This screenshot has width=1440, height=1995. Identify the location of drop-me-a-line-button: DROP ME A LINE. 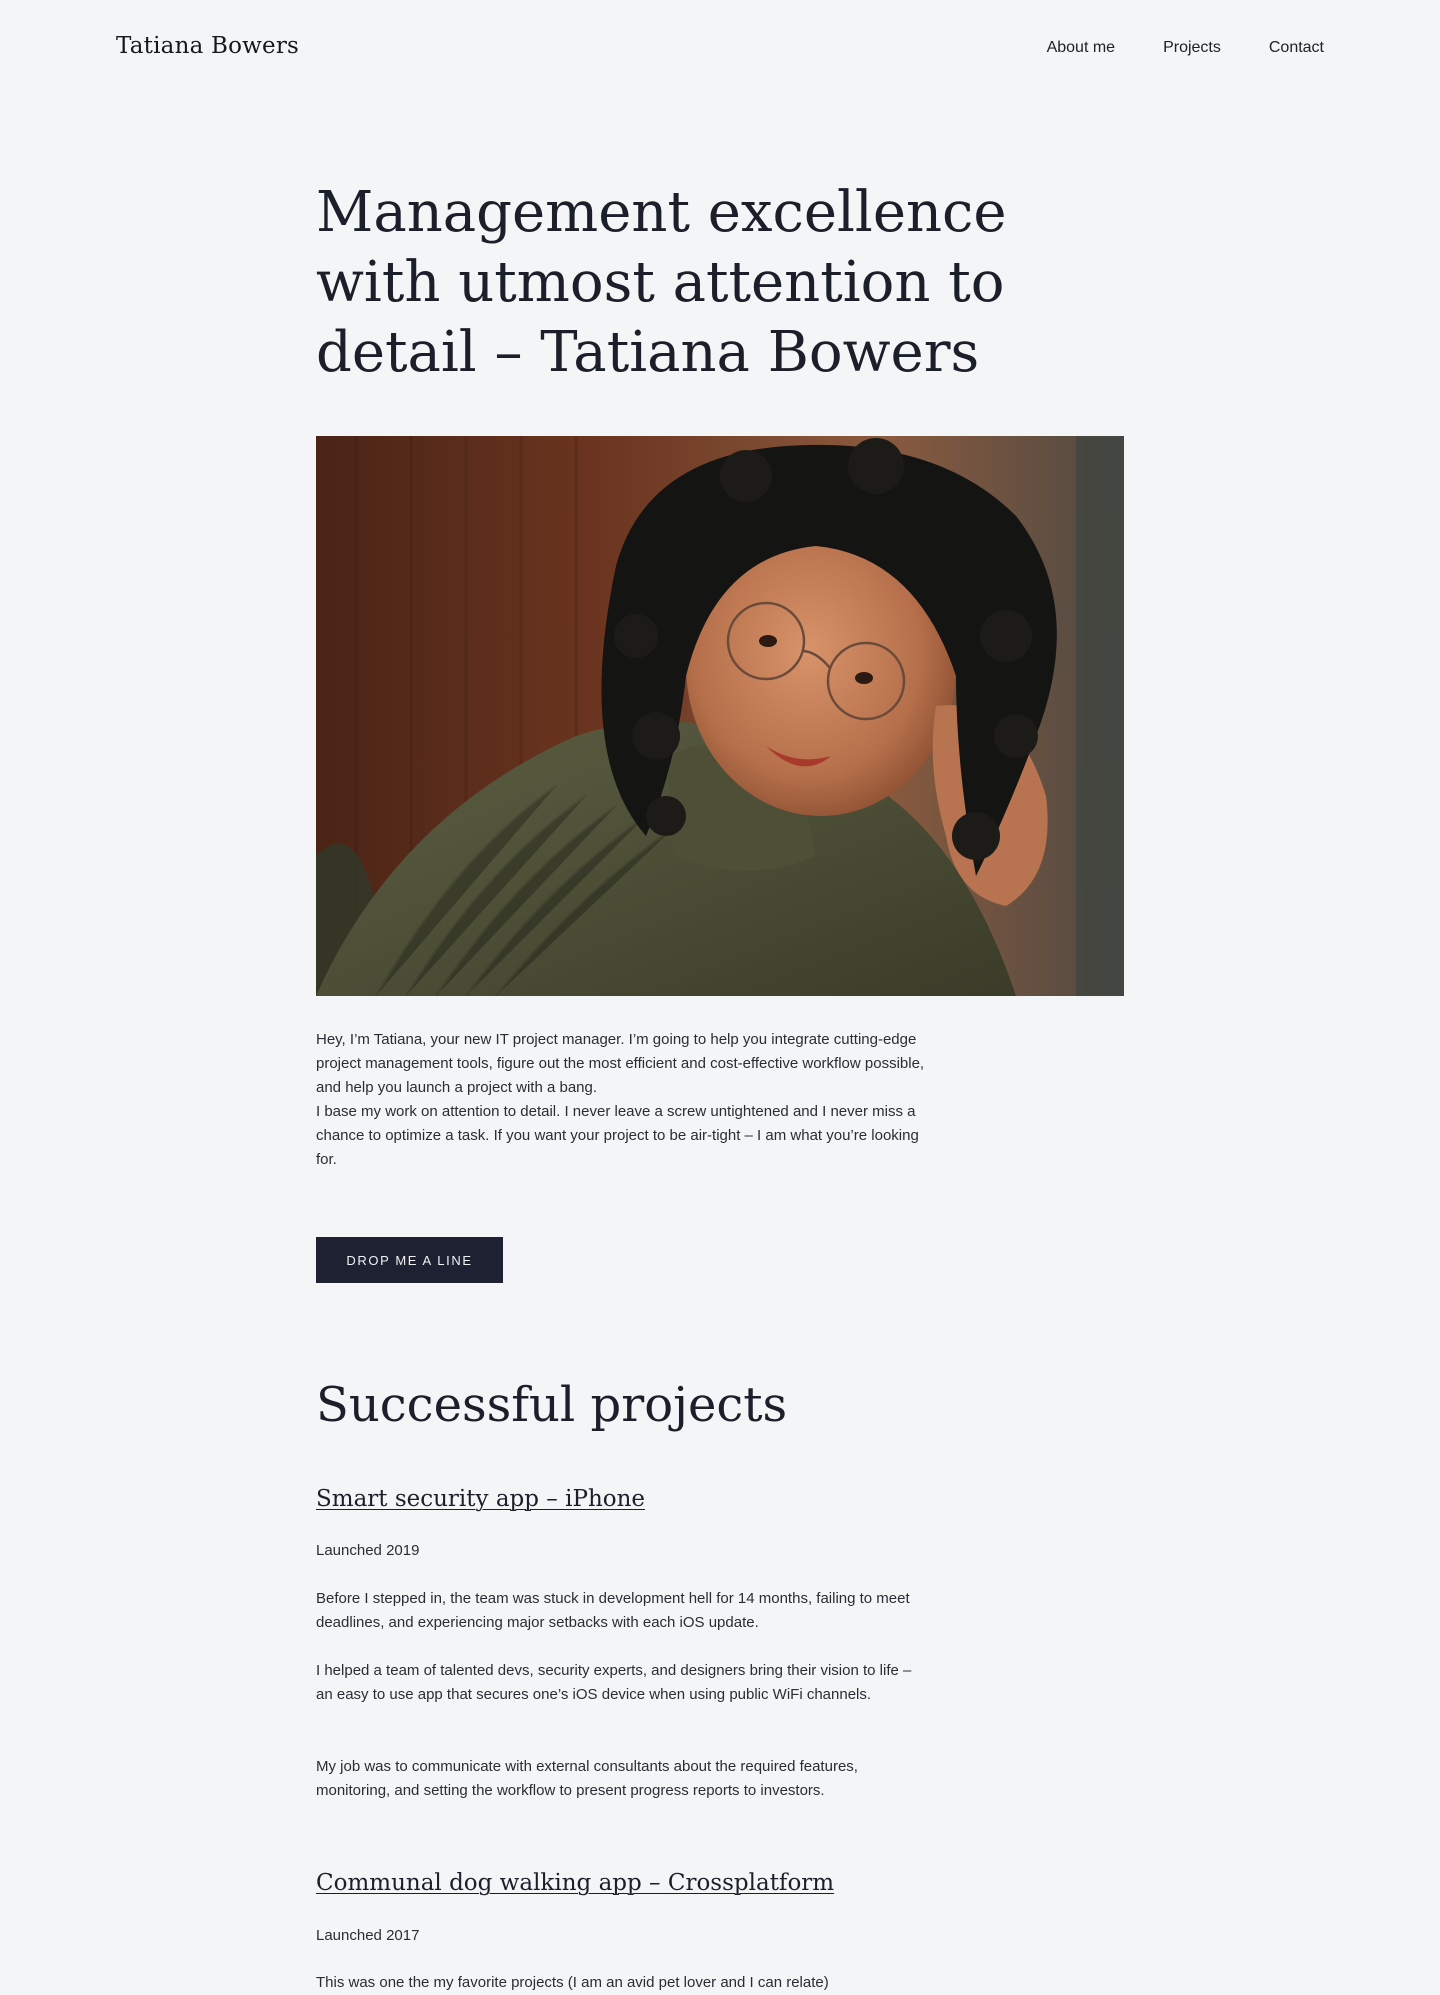
(409, 1260).